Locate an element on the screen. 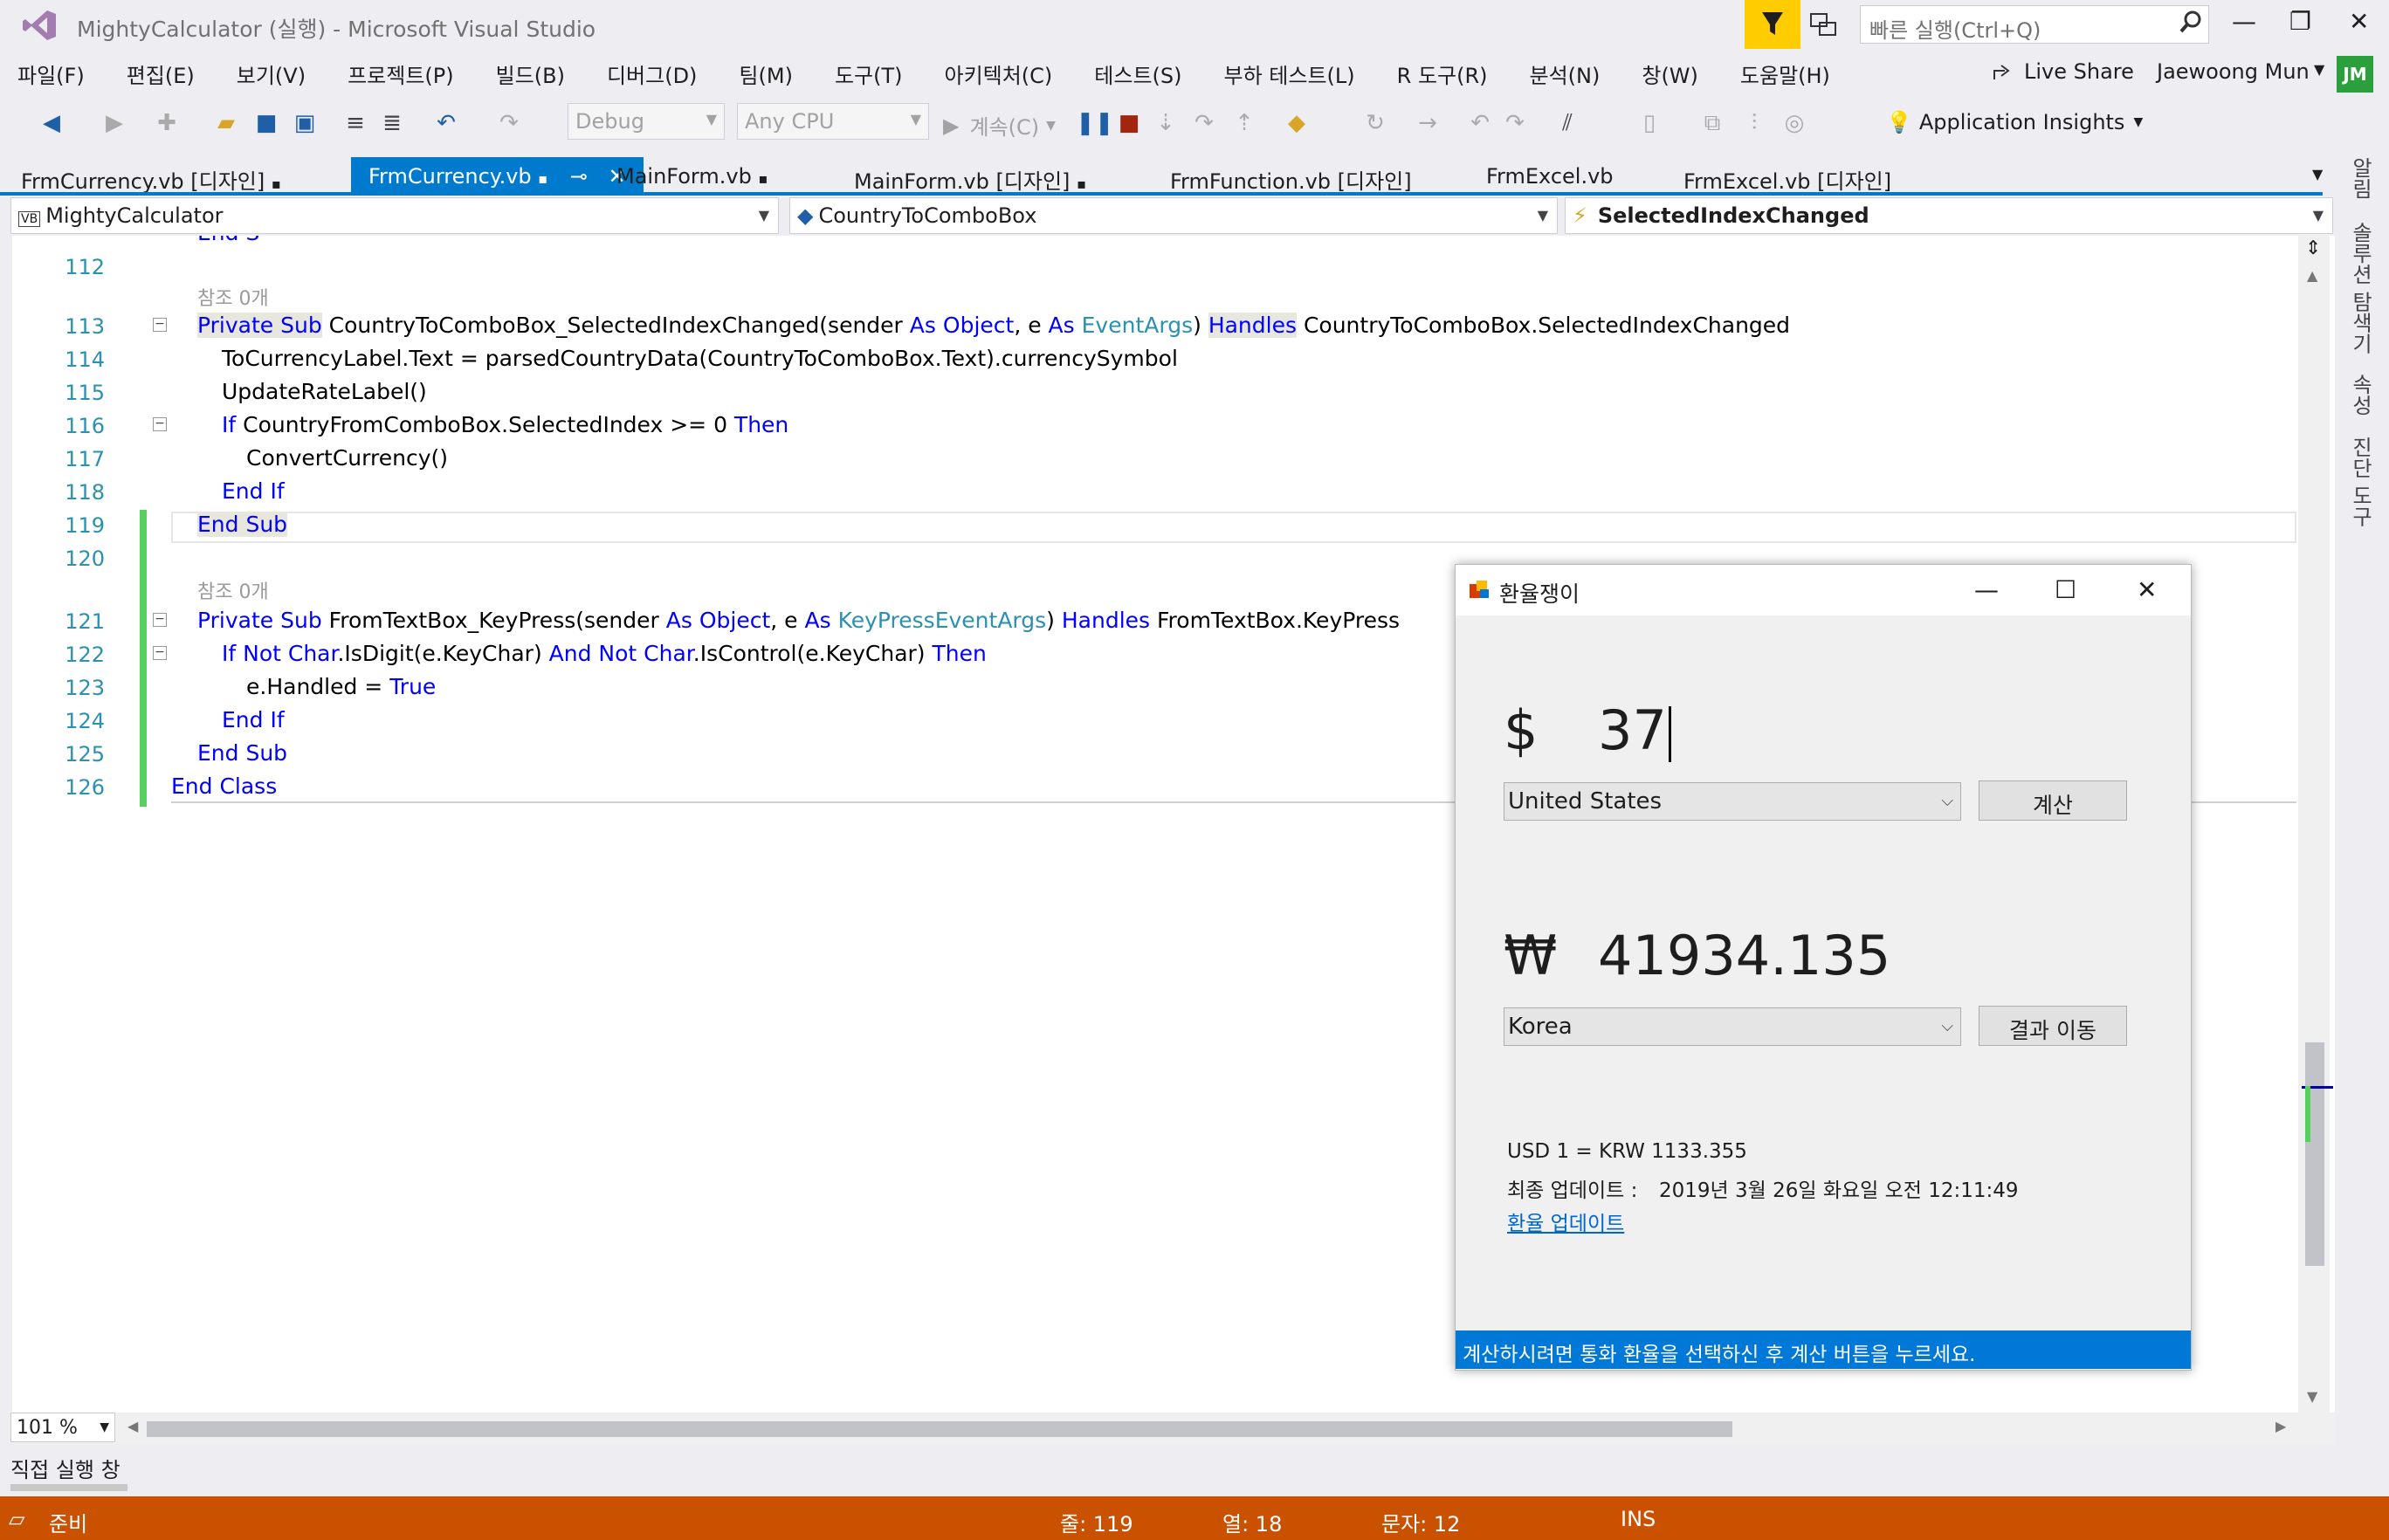 The width and height of the screenshot is (2389, 1540). save-all-icon: ▣ is located at coordinates (305, 123).